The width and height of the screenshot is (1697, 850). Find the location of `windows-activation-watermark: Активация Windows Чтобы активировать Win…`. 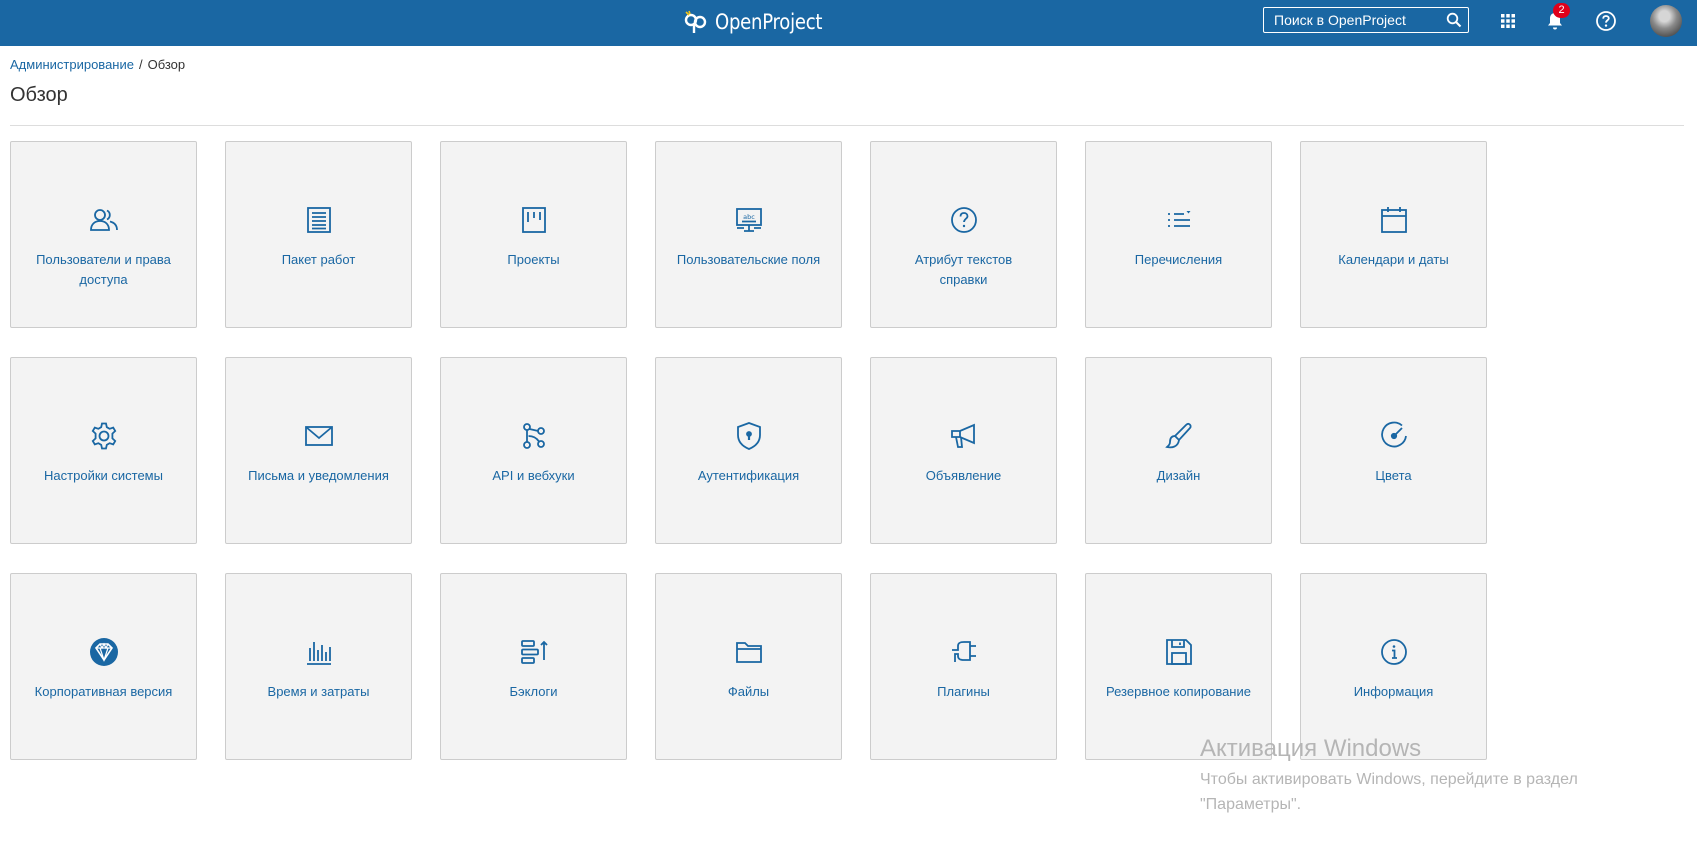

windows-activation-watermark: Активация Windows Чтобы активировать Win… is located at coordinates (1420, 776).